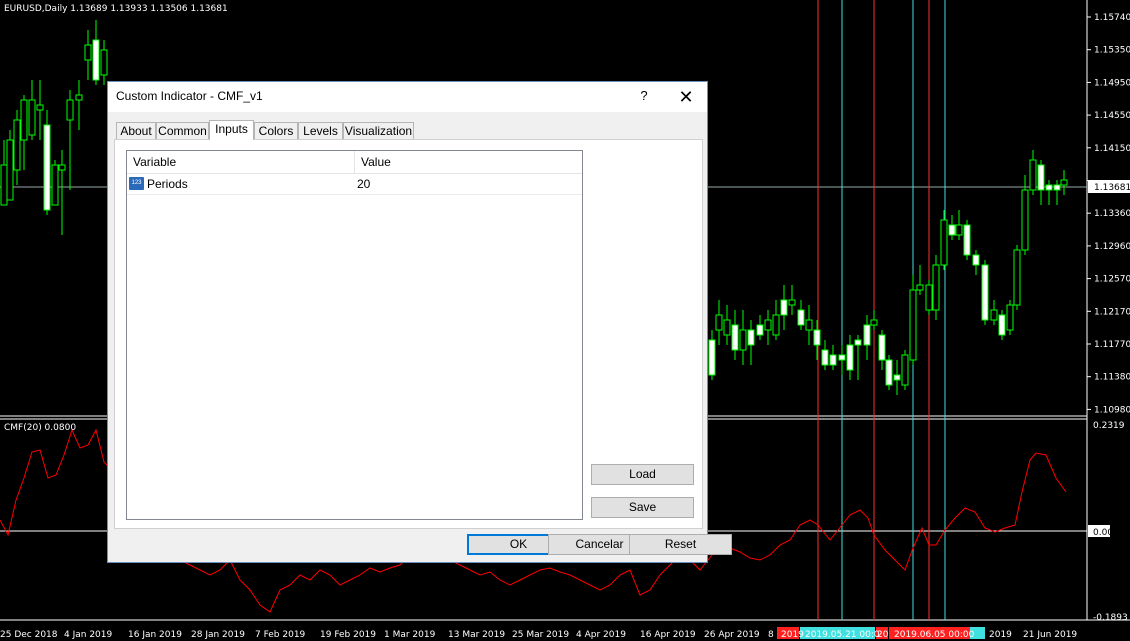 The image size is (1130, 641). Describe the element at coordinates (1112, 247) in the screenshot. I see `price-tick-label: 1.12960` at that location.